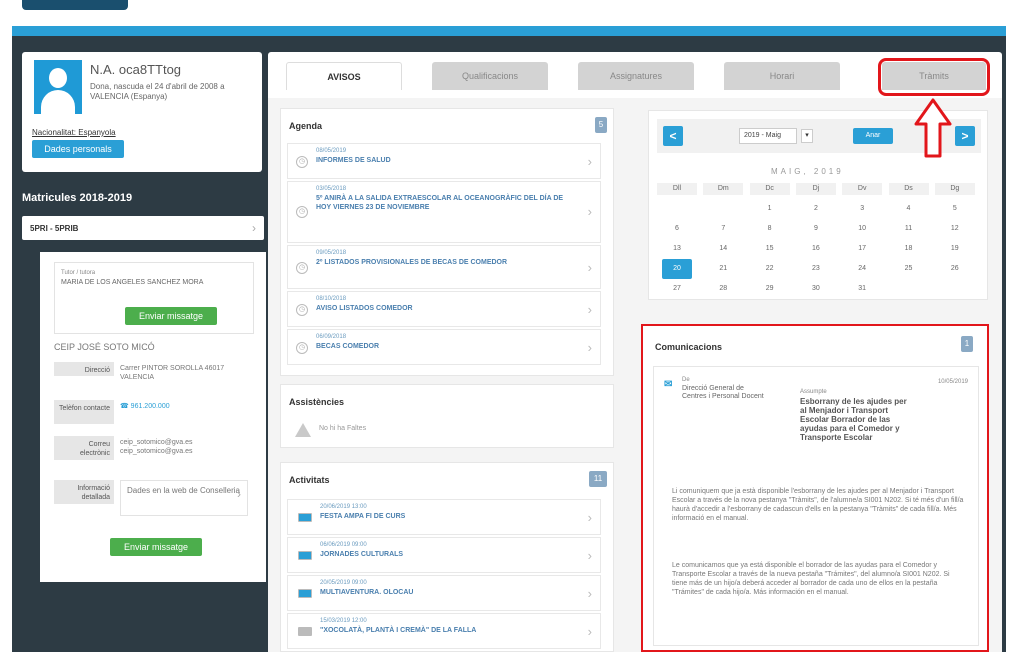 This screenshot has height=652, width=1012. Describe the element at coordinates (909, 249) in the screenshot. I see `calendar-day: 18` at that location.